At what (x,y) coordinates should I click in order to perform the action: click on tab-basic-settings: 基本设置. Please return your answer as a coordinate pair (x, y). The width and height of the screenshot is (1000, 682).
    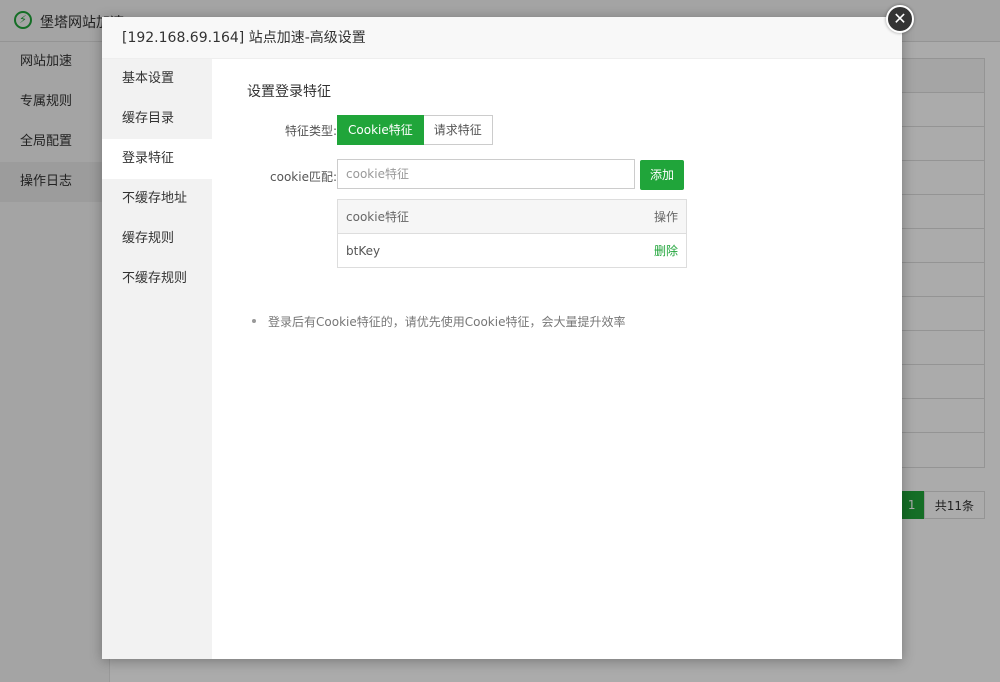
    Looking at the image, I should click on (157, 79).